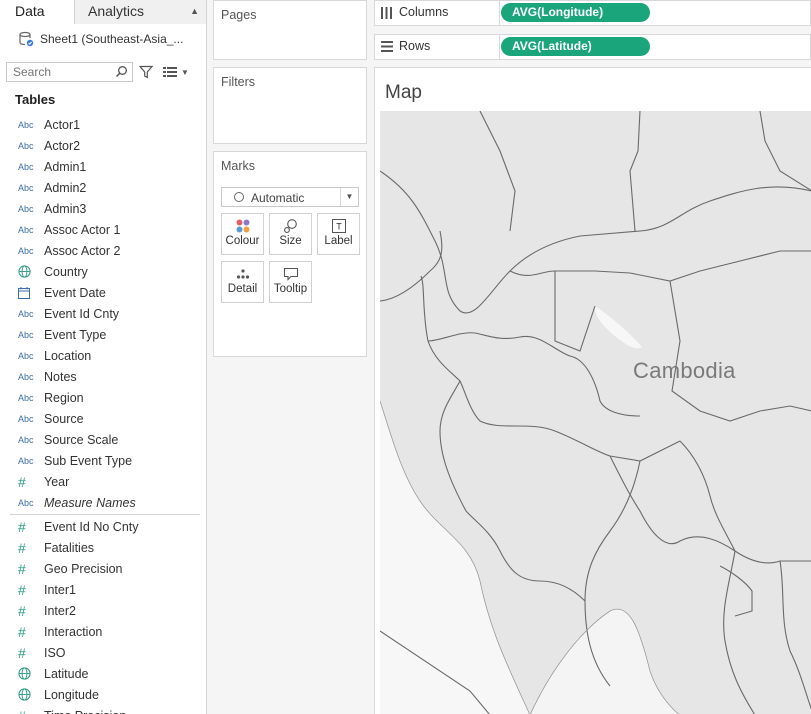  Describe the element at coordinates (82, 229) in the screenshot. I see `field-name: Assoc Actor 1` at that location.